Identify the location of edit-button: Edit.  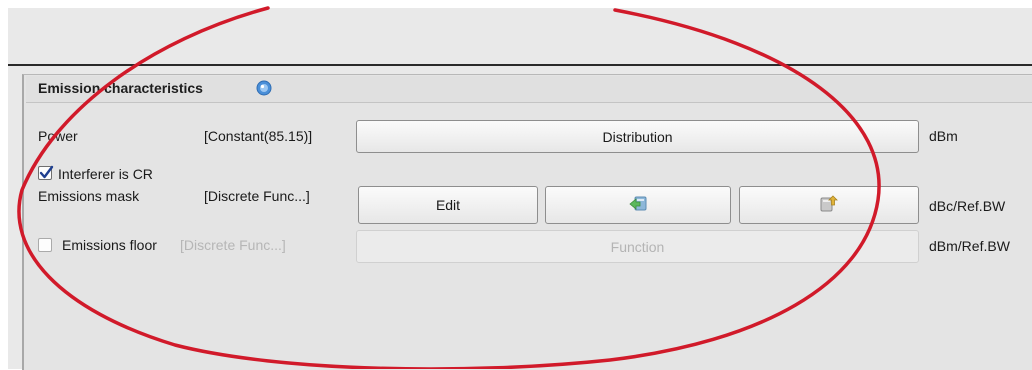
(448, 205).